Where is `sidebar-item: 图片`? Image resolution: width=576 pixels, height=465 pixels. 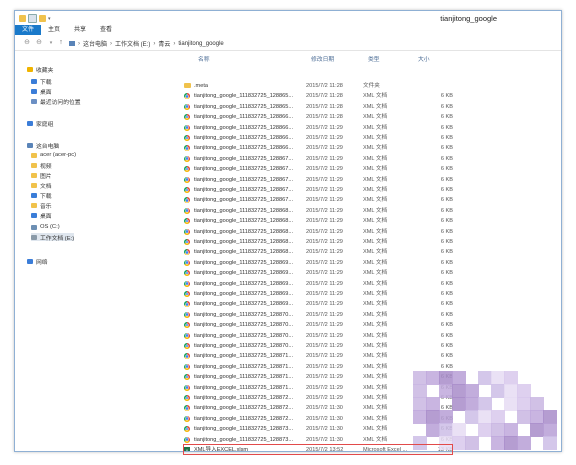 sidebar-item: 图片 is located at coordinates (41, 175).